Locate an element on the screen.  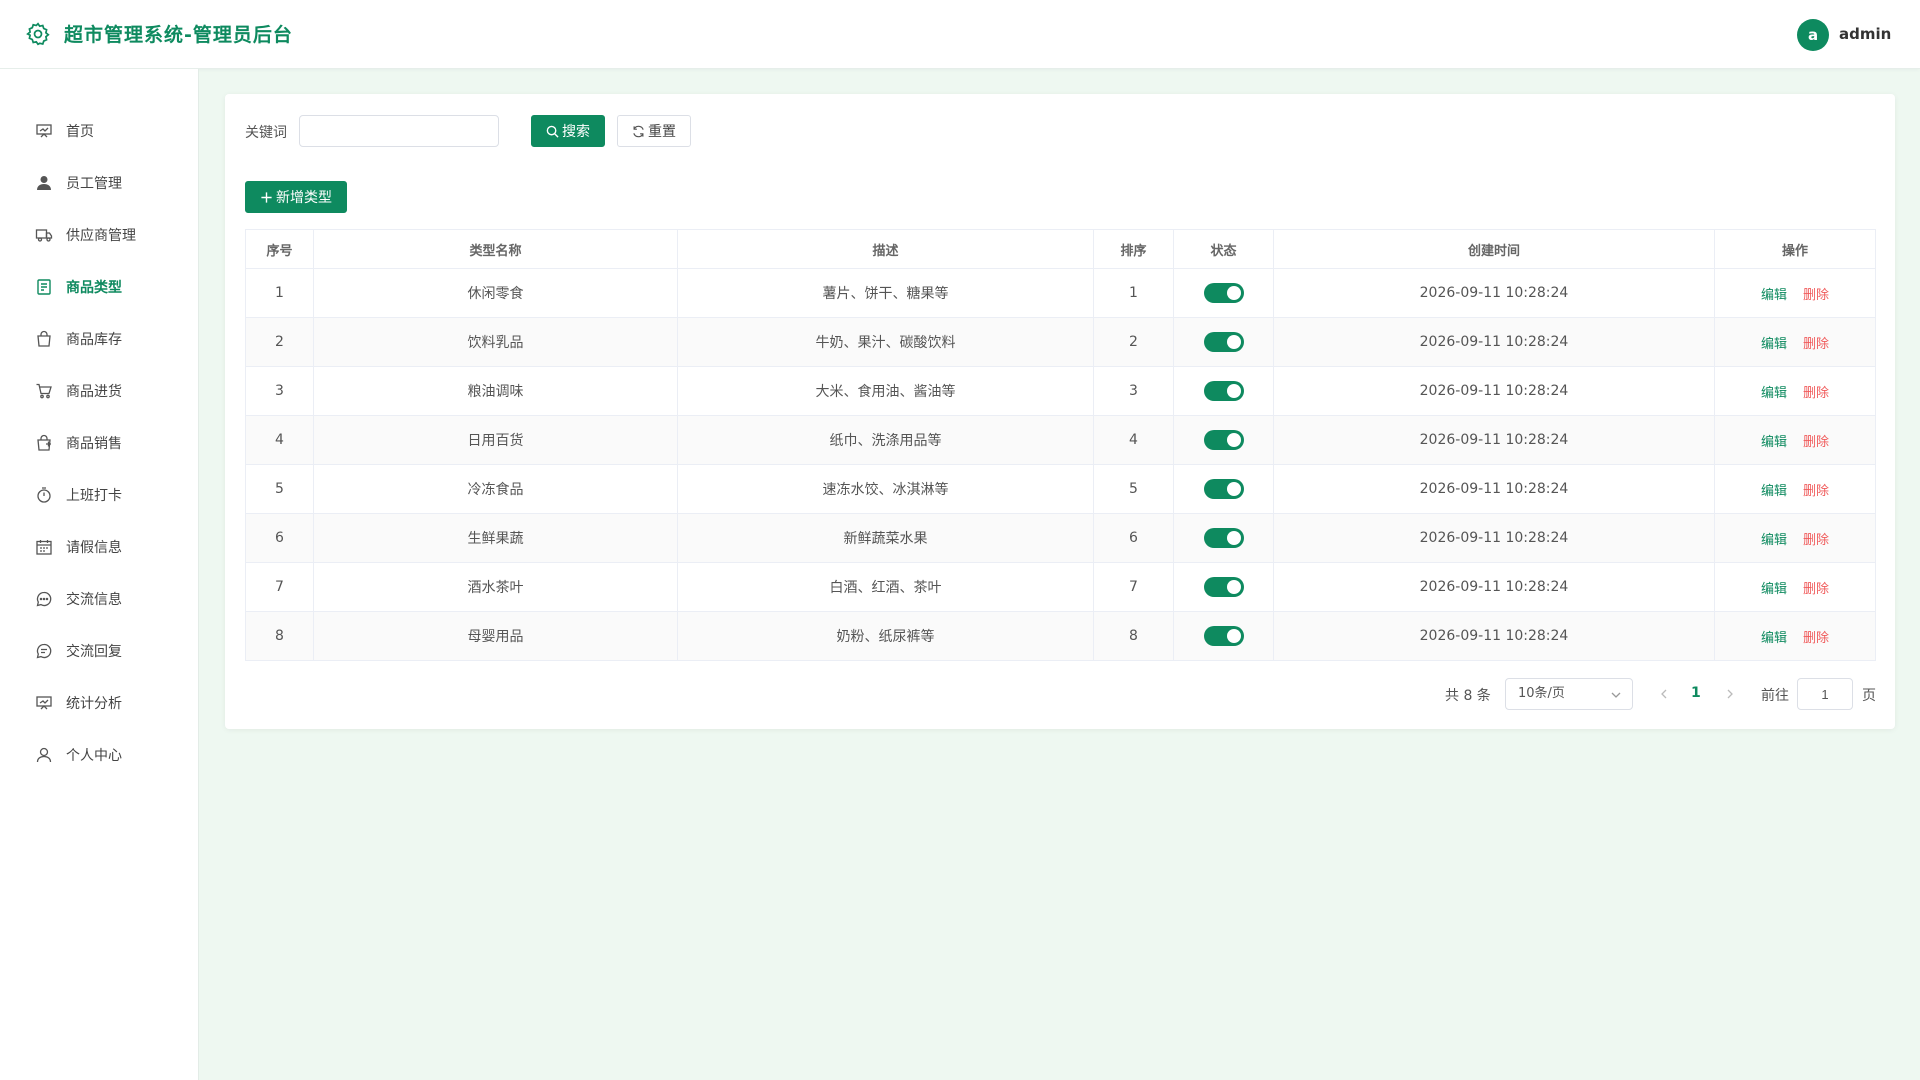
sidebar-item-home: 首页 is located at coordinates (99, 131).